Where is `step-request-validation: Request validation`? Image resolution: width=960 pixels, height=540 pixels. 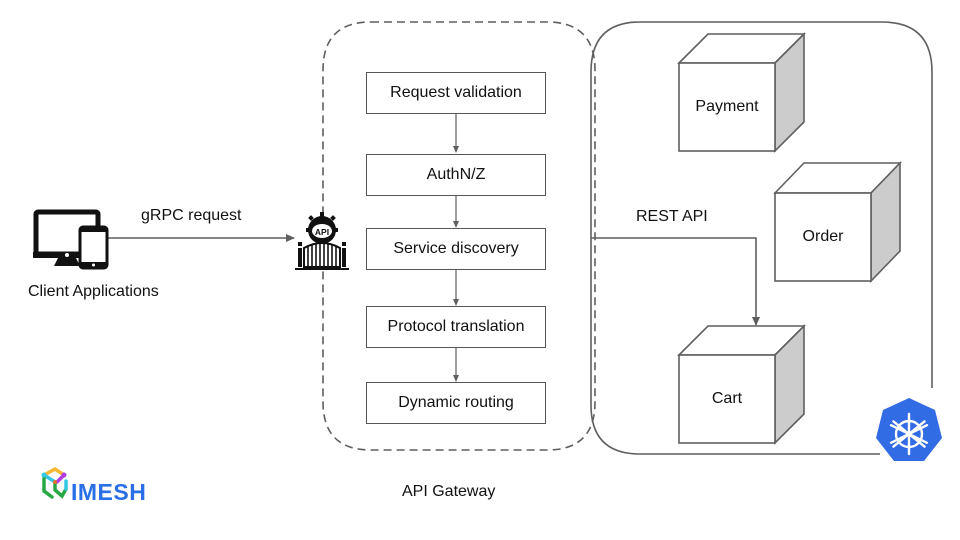
step-request-validation: Request validation is located at coordinates (456, 93).